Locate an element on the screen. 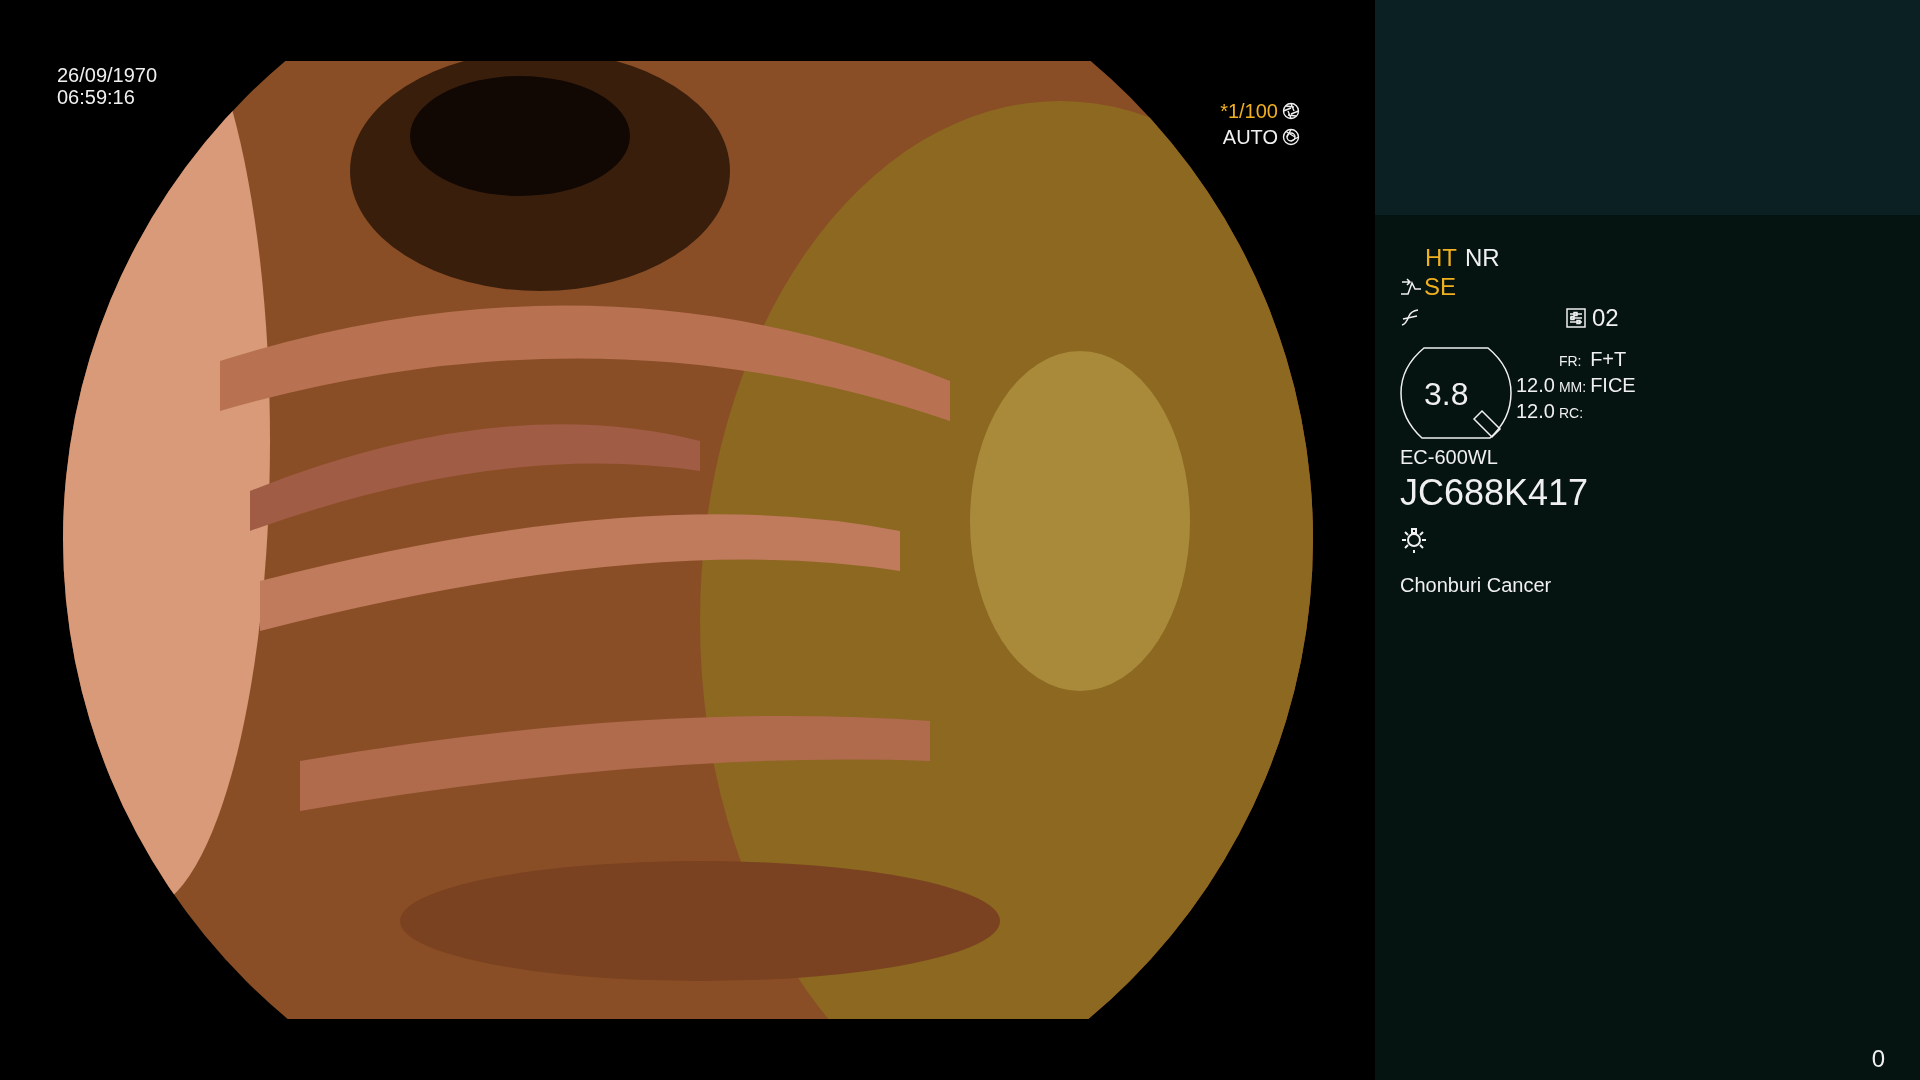 This screenshot has width=1920, height=1080. enhancement-label: SE is located at coordinates (1440, 287).